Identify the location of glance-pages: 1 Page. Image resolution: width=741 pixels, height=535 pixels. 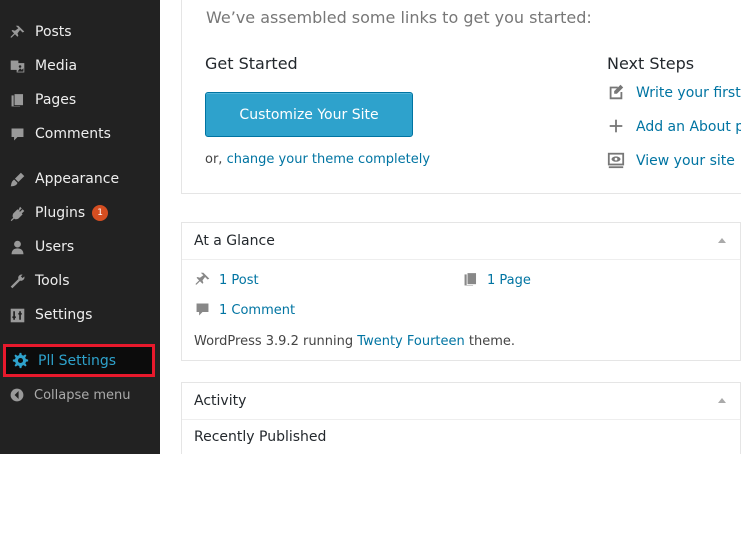
(496, 280).